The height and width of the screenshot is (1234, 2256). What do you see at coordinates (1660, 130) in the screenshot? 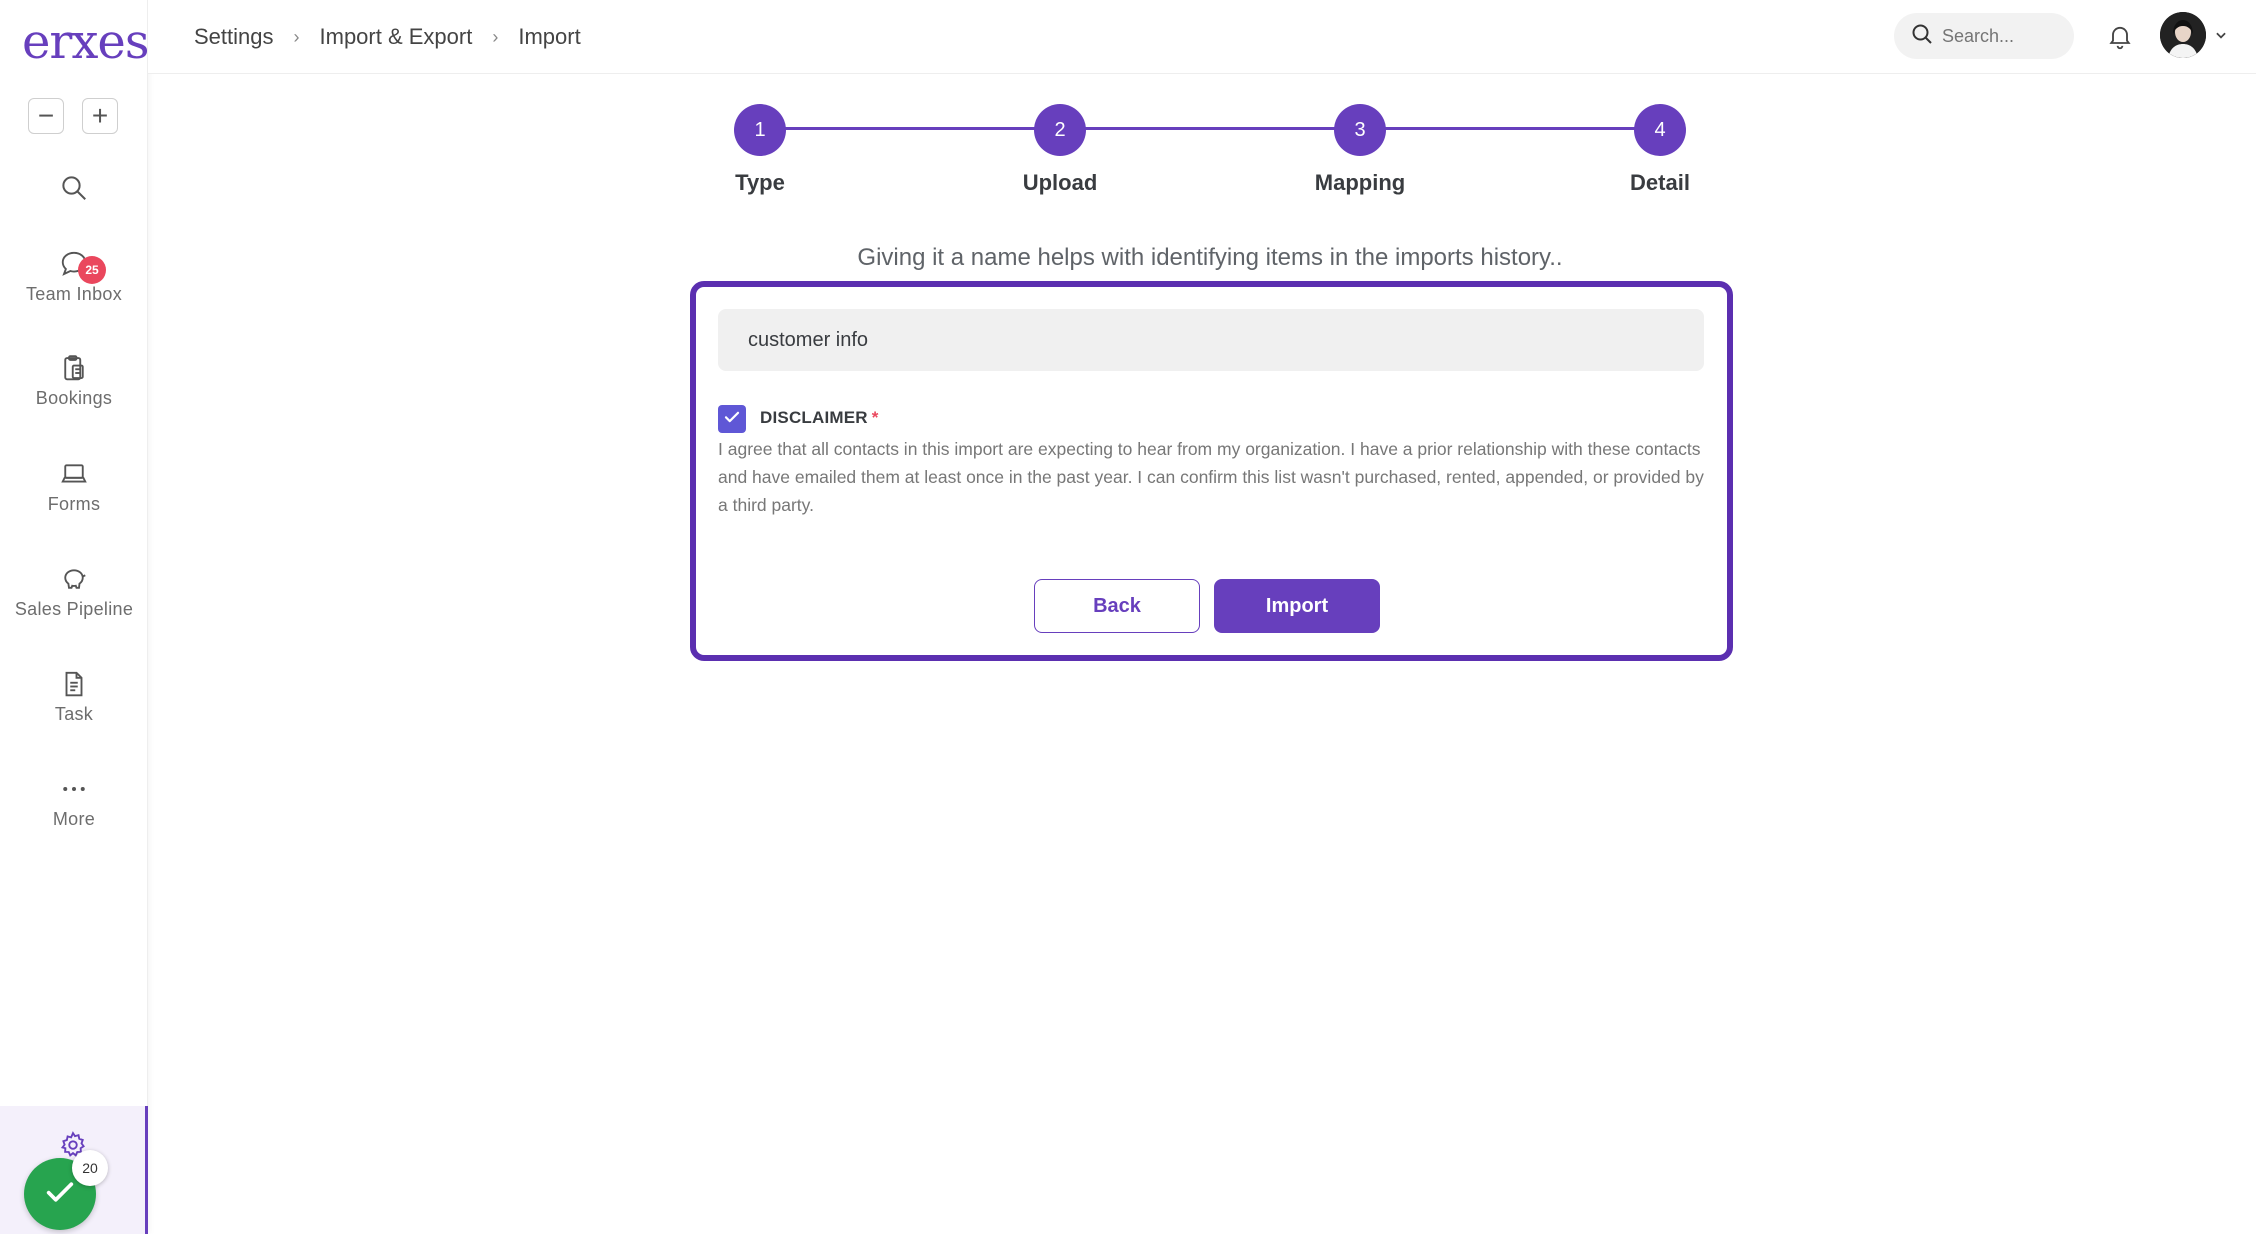
I see `step-number: 4` at bounding box center [1660, 130].